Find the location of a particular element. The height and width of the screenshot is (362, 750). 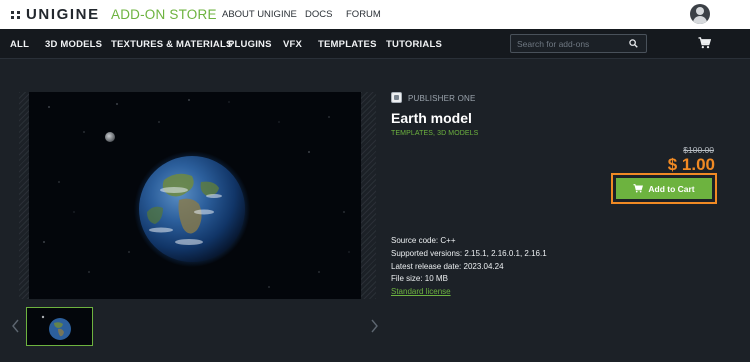

gallery-prev-chevron-icon is located at coordinates (16, 326).